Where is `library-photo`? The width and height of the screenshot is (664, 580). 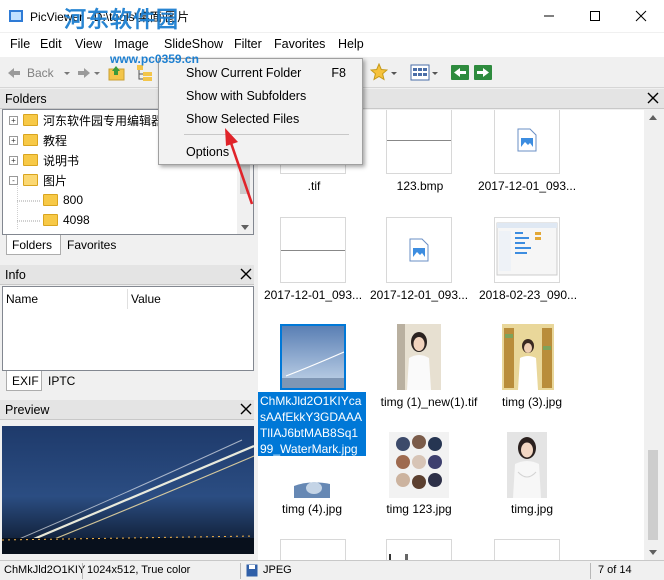
library-photo is located at coordinates (528, 357).